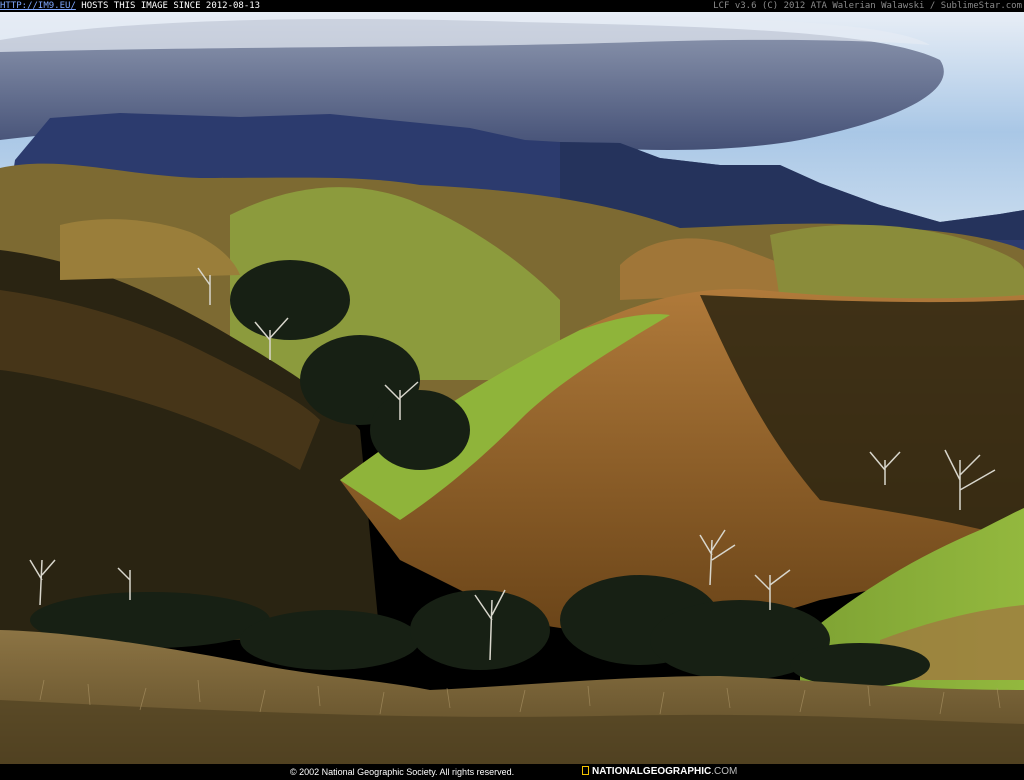 This screenshot has width=1024, height=780. I want to click on brand-name: NATIONALGEOGRAPHIC, so click(652, 771).